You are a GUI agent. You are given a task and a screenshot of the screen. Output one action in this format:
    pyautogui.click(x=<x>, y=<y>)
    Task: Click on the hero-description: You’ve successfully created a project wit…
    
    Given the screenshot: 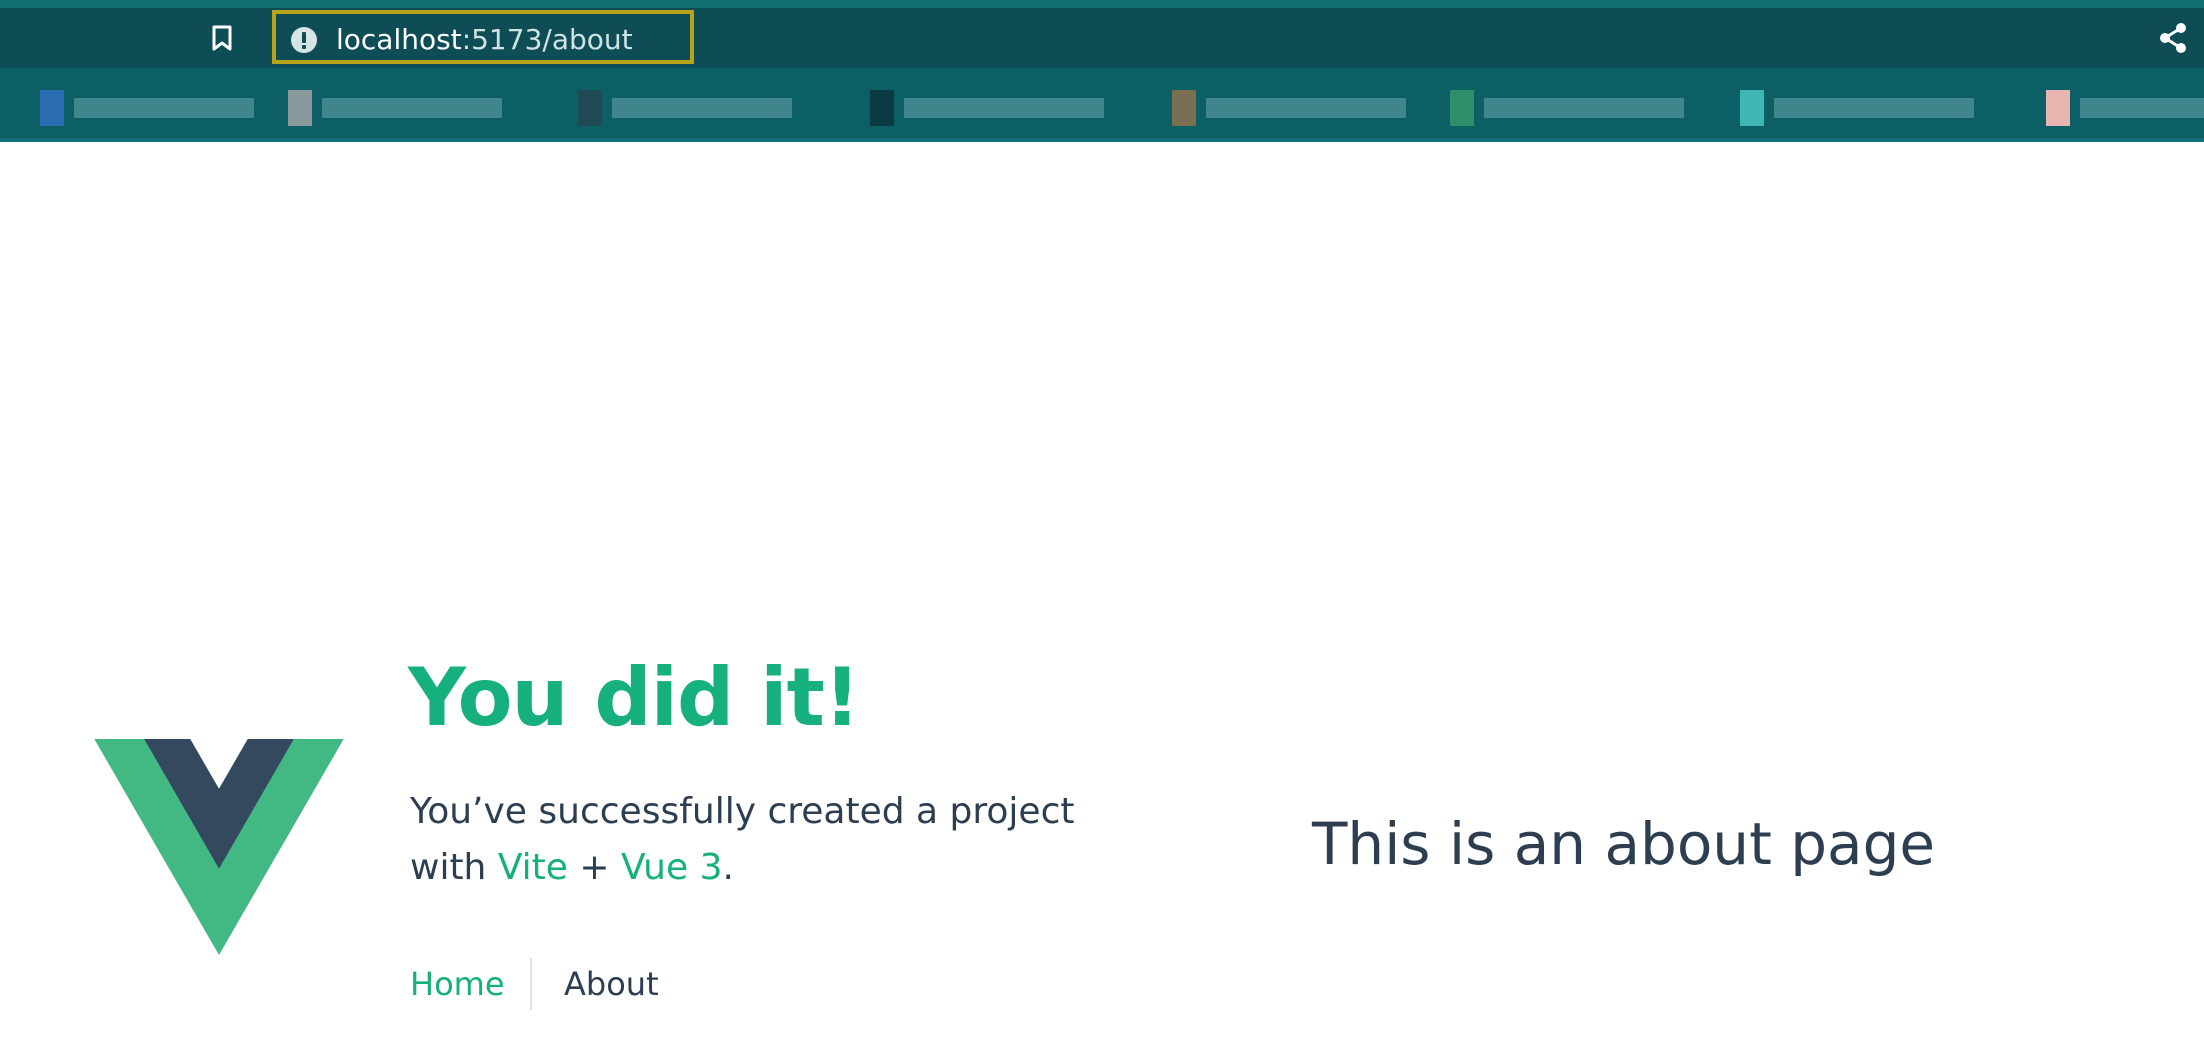 What is the action you would take?
    pyautogui.click(x=770, y=840)
    